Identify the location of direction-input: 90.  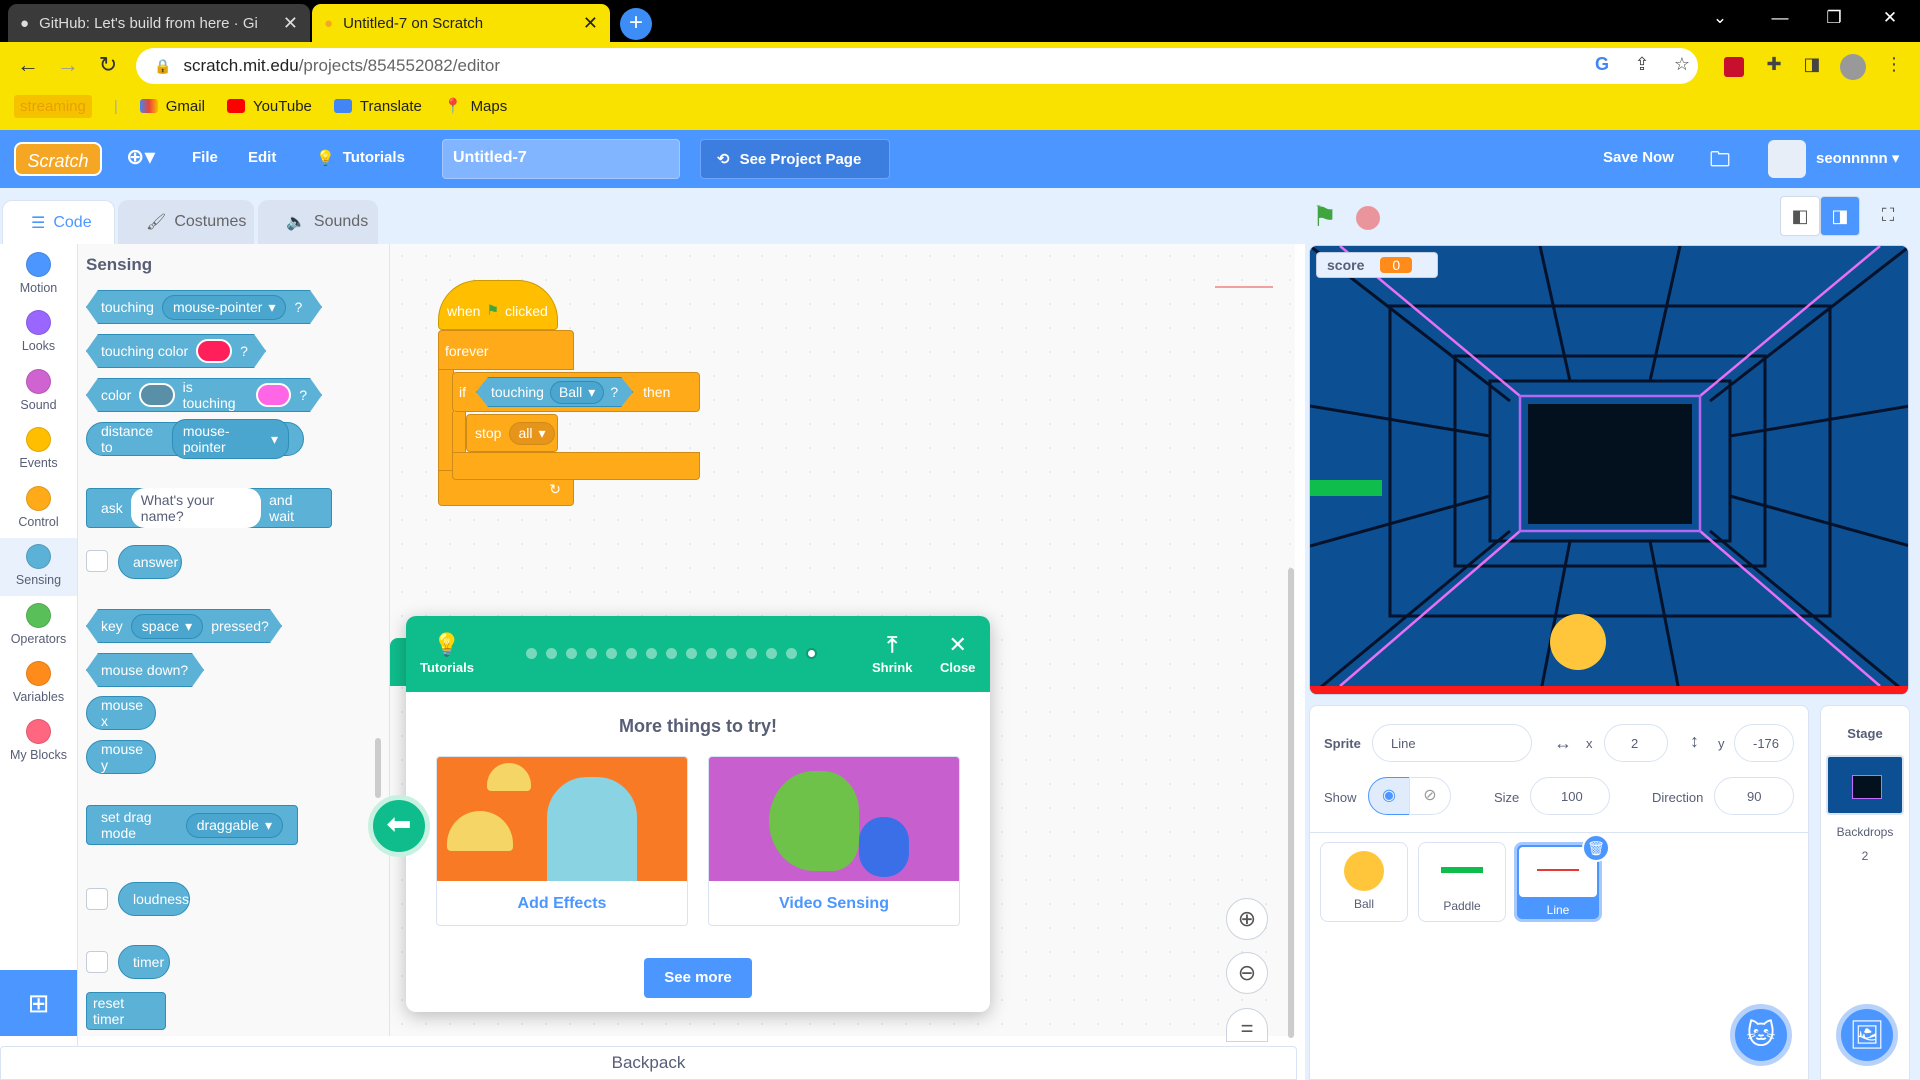
(1754, 796).